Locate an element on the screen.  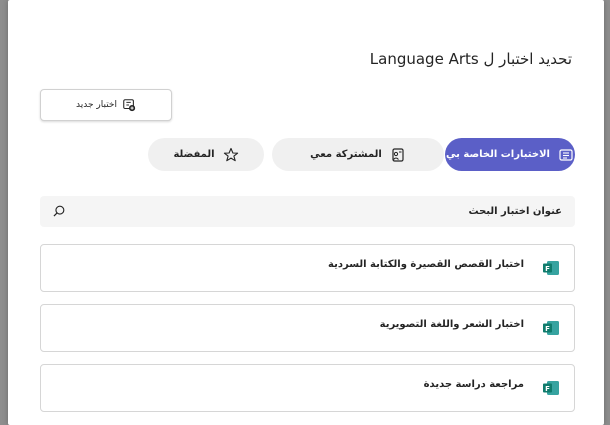
tab-favorites: المفضلة is located at coordinates (206, 154).